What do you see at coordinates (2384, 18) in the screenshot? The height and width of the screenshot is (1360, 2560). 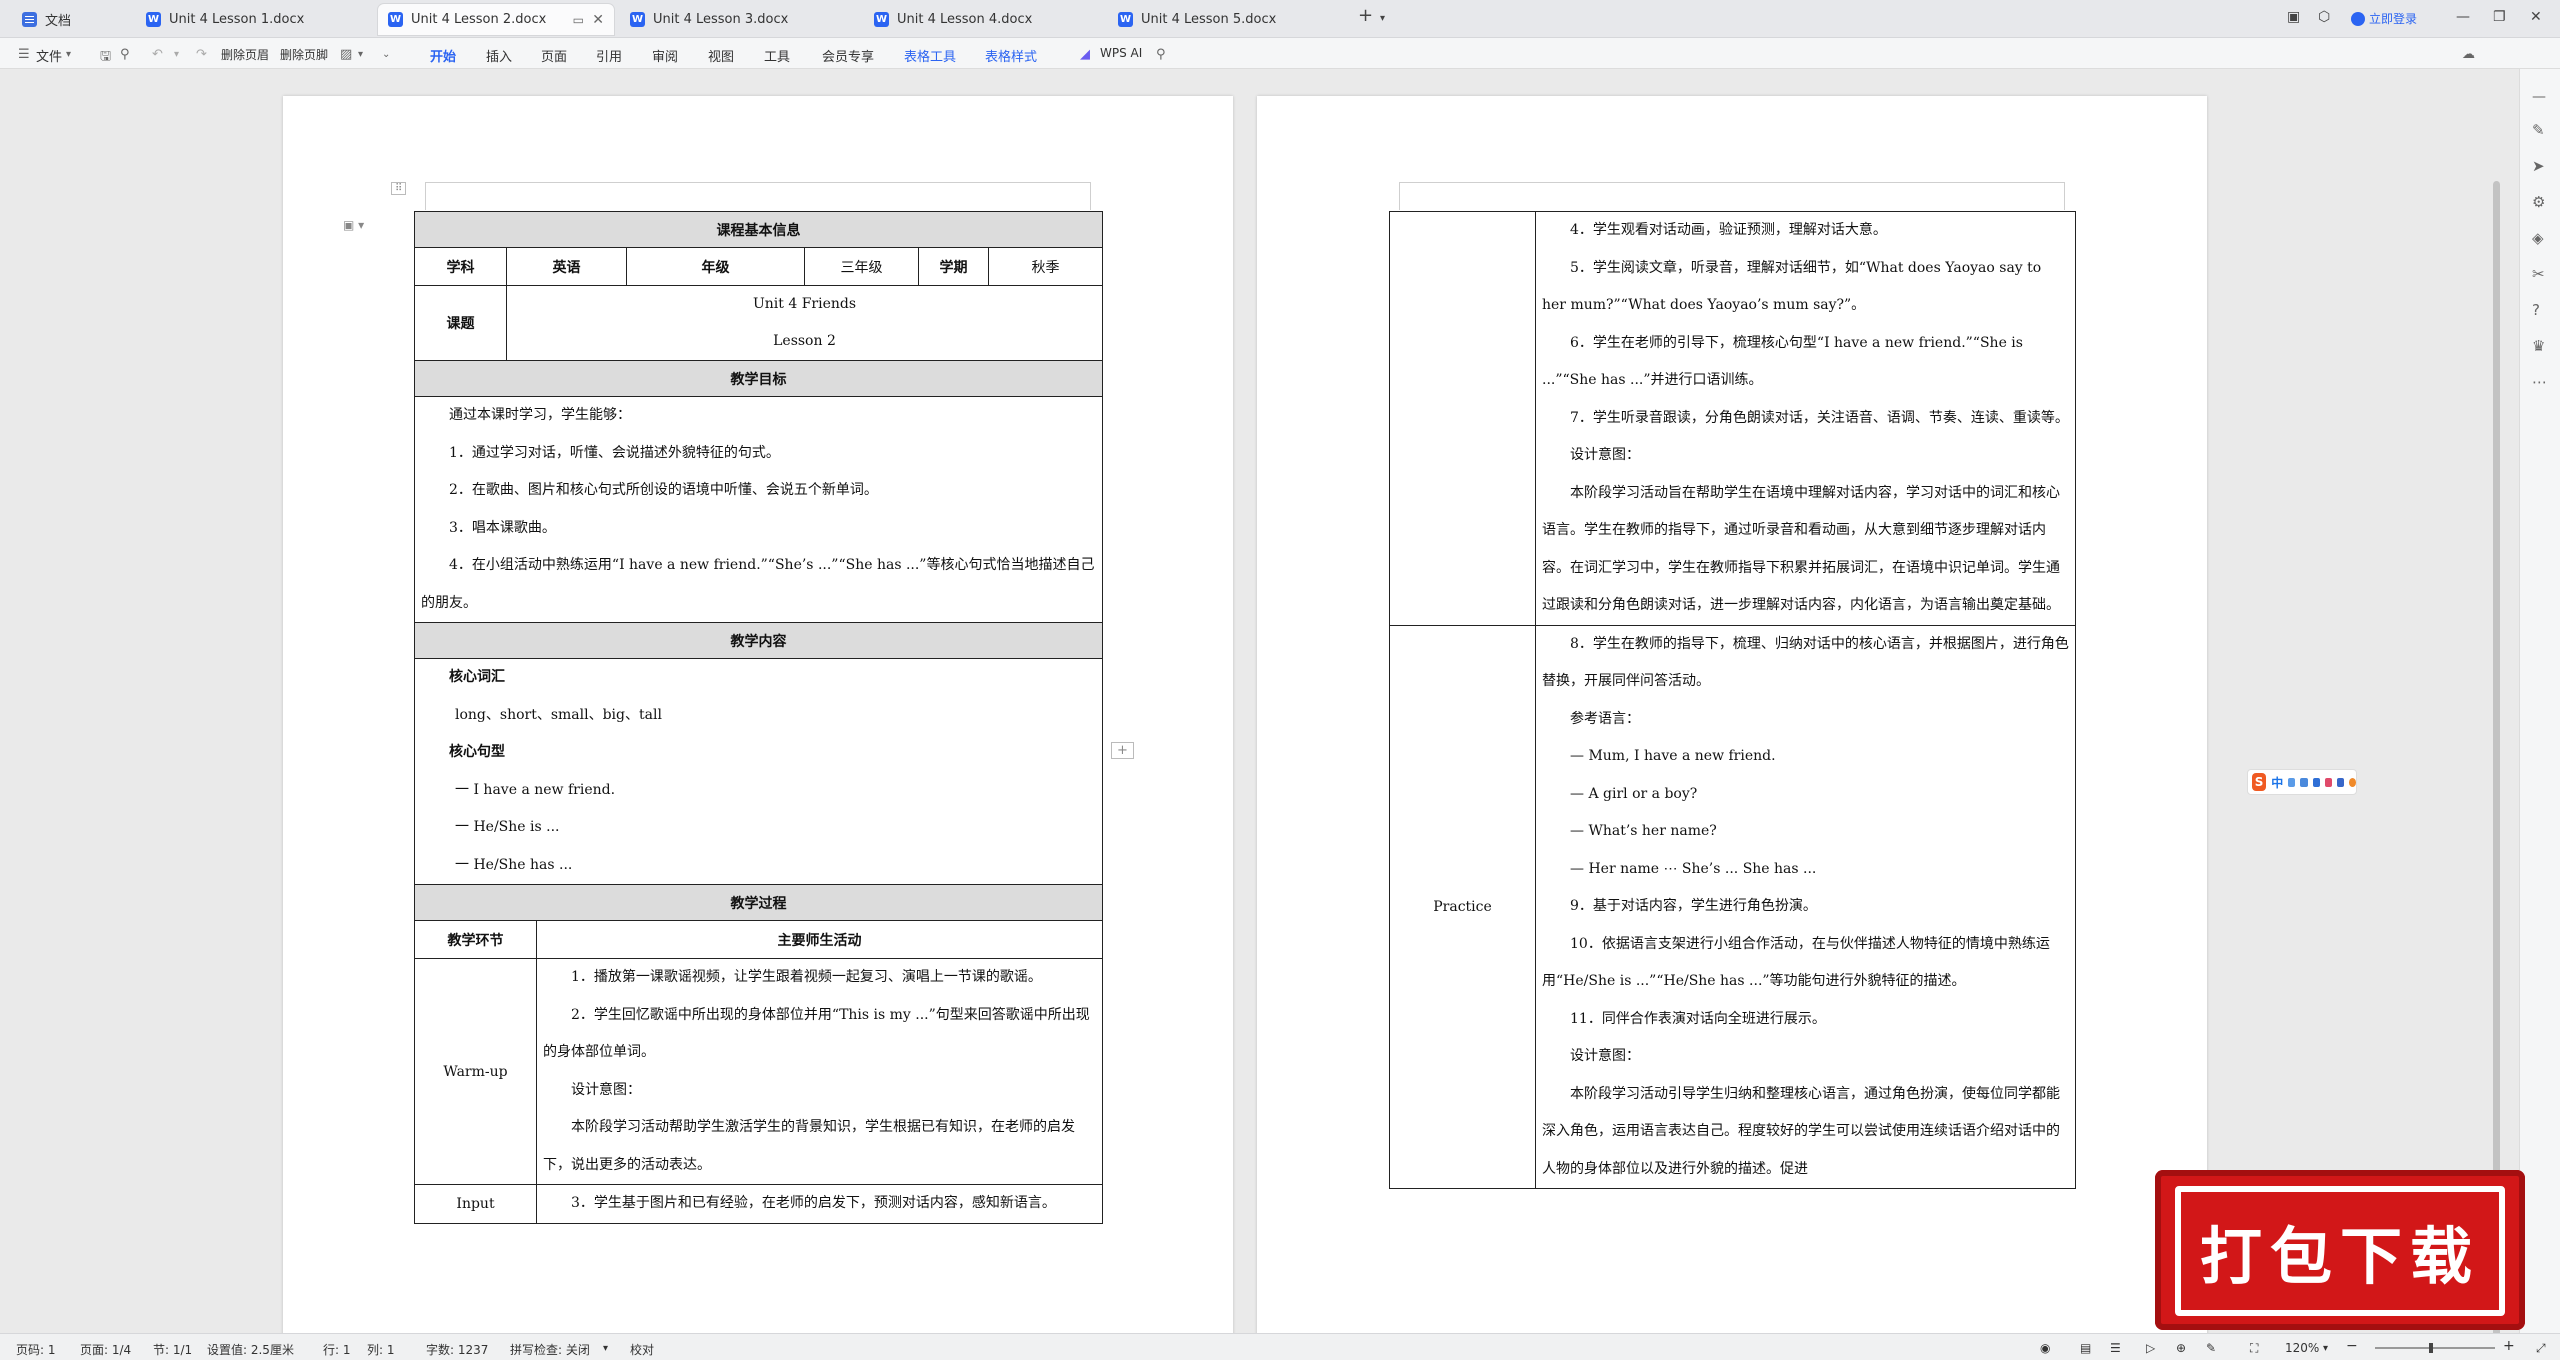 I see `login-link: 立即登录` at bounding box center [2384, 18].